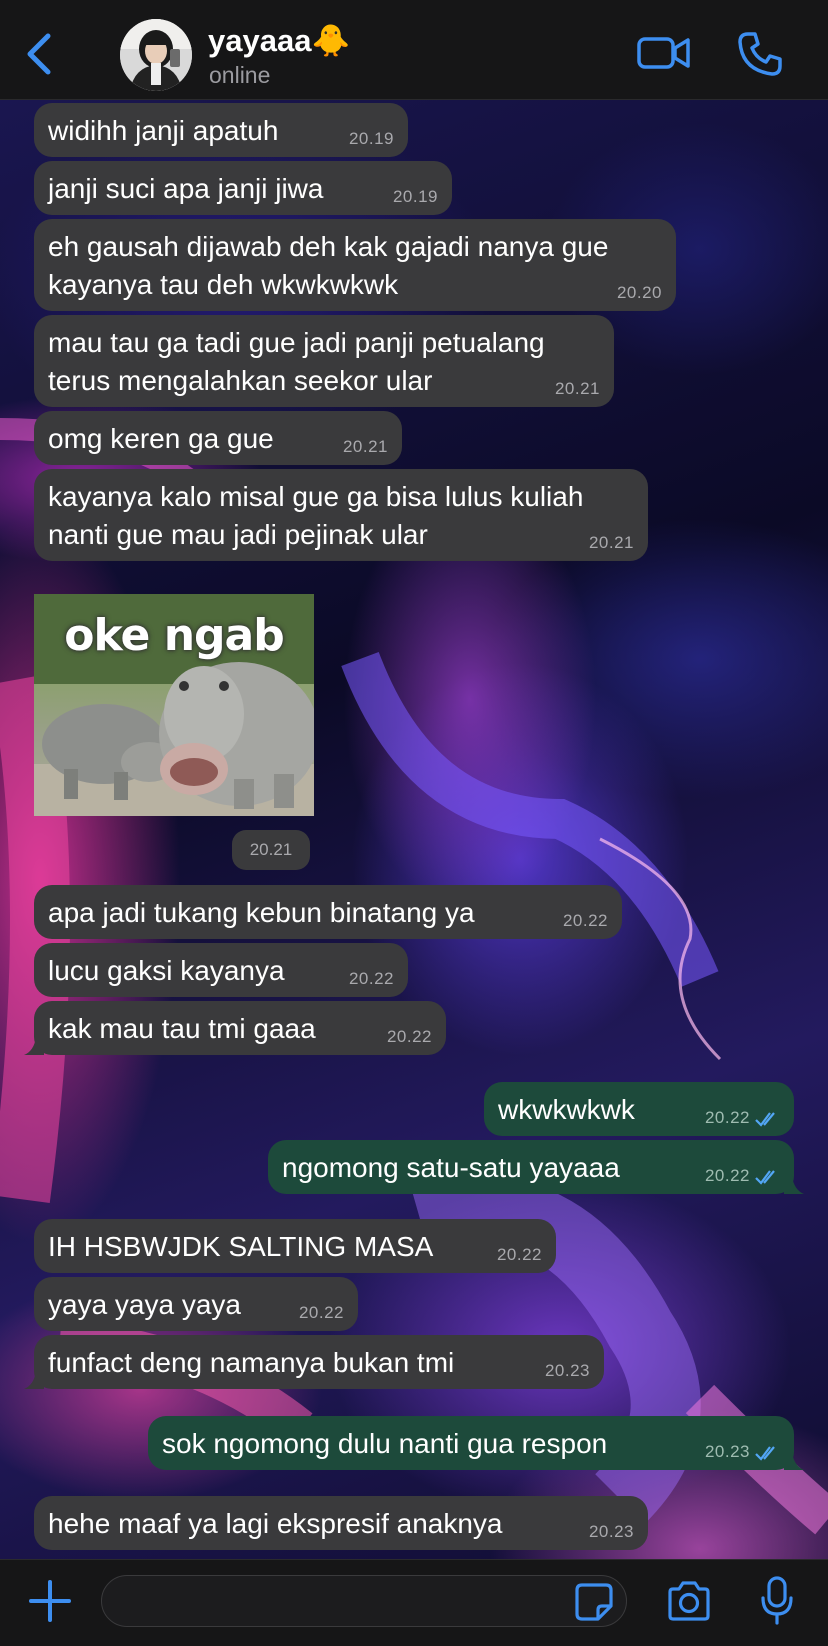 Image resolution: width=828 pixels, height=1646 pixels. I want to click on contact-name: yayaaa🐥, so click(279, 40).